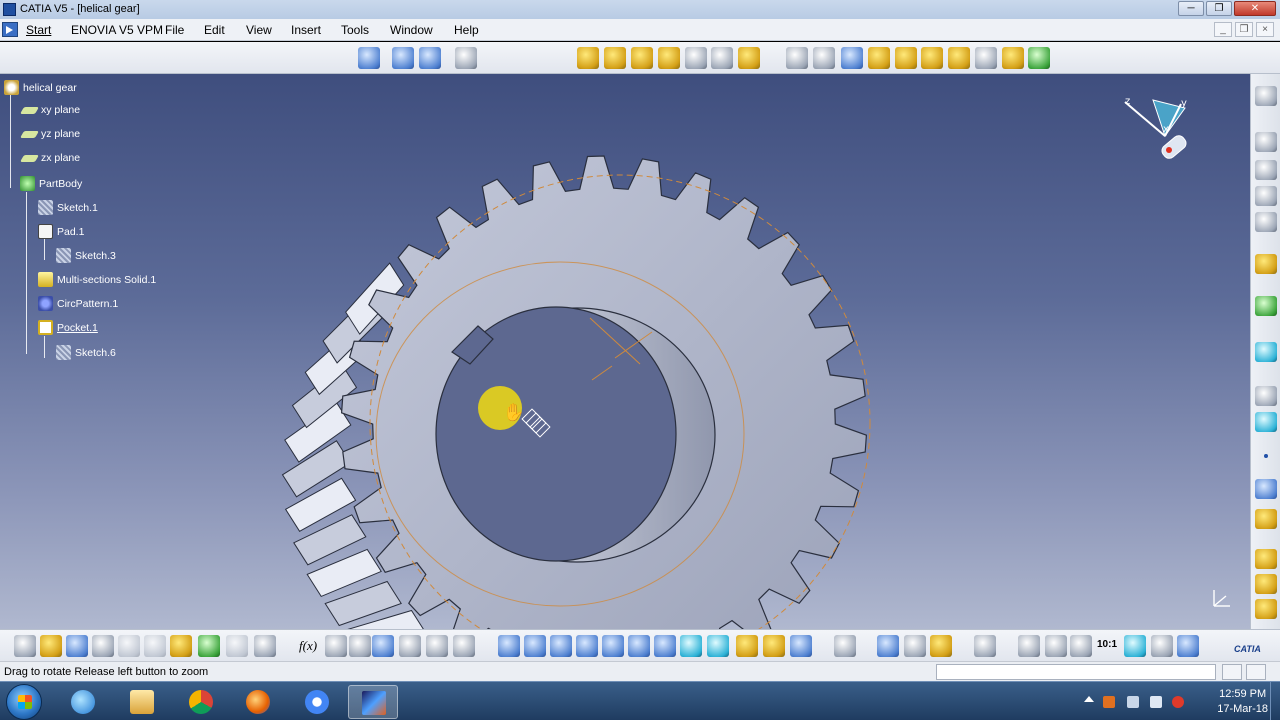 Image resolution: width=1280 pixels, height=720 pixels. I want to click on undo-icon, so click(209, 646).